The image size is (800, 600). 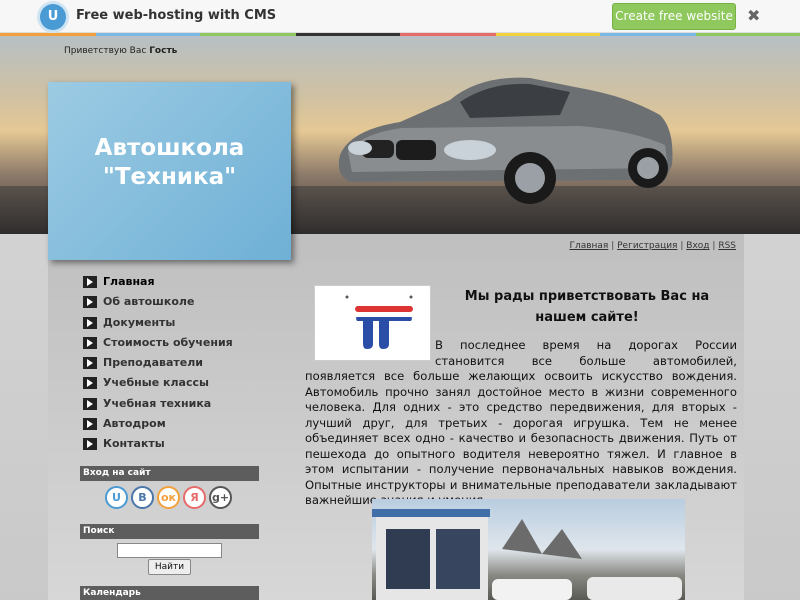 I want to click on menu-item-contacts: Контакты, so click(x=158, y=445).